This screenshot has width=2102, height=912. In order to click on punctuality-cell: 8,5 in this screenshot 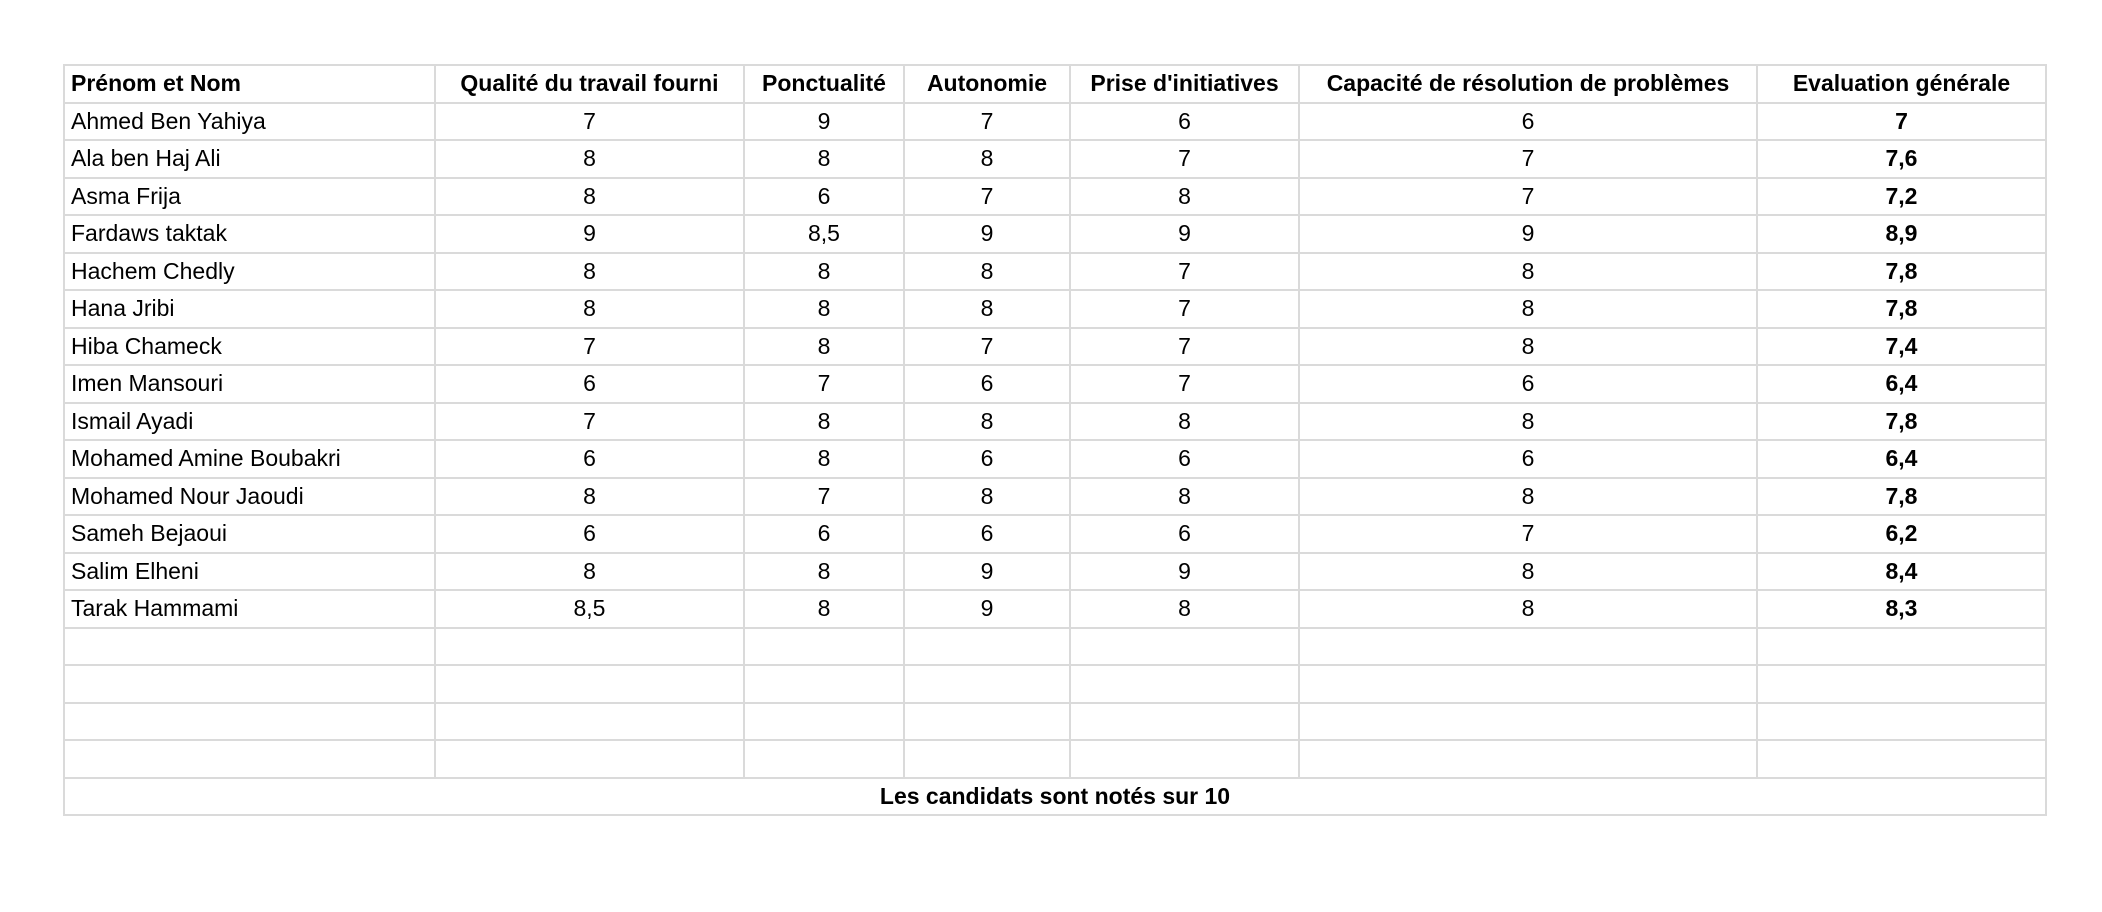, I will do `click(824, 234)`.